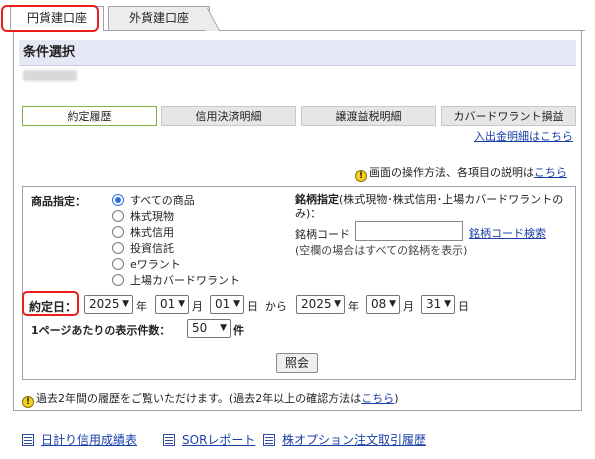 This screenshot has height=459, width=595. Describe the element at coordinates (227, 304) in the screenshot. I see `from-day-select: 01 ▼` at that location.